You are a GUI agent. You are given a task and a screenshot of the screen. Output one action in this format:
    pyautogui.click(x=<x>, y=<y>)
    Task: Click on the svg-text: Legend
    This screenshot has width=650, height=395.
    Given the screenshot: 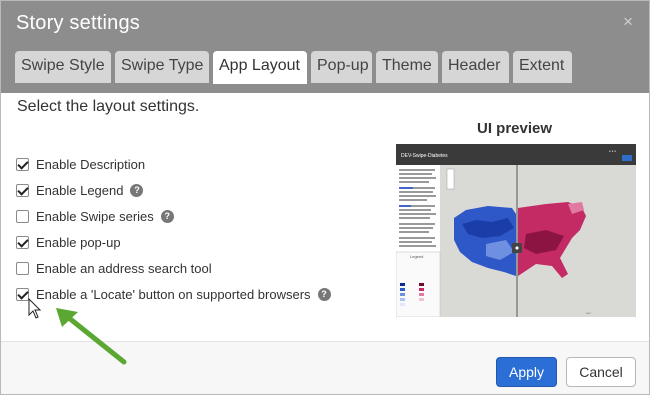 What is the action you would take?
    pyautogui.click(x=416, y=256)
    